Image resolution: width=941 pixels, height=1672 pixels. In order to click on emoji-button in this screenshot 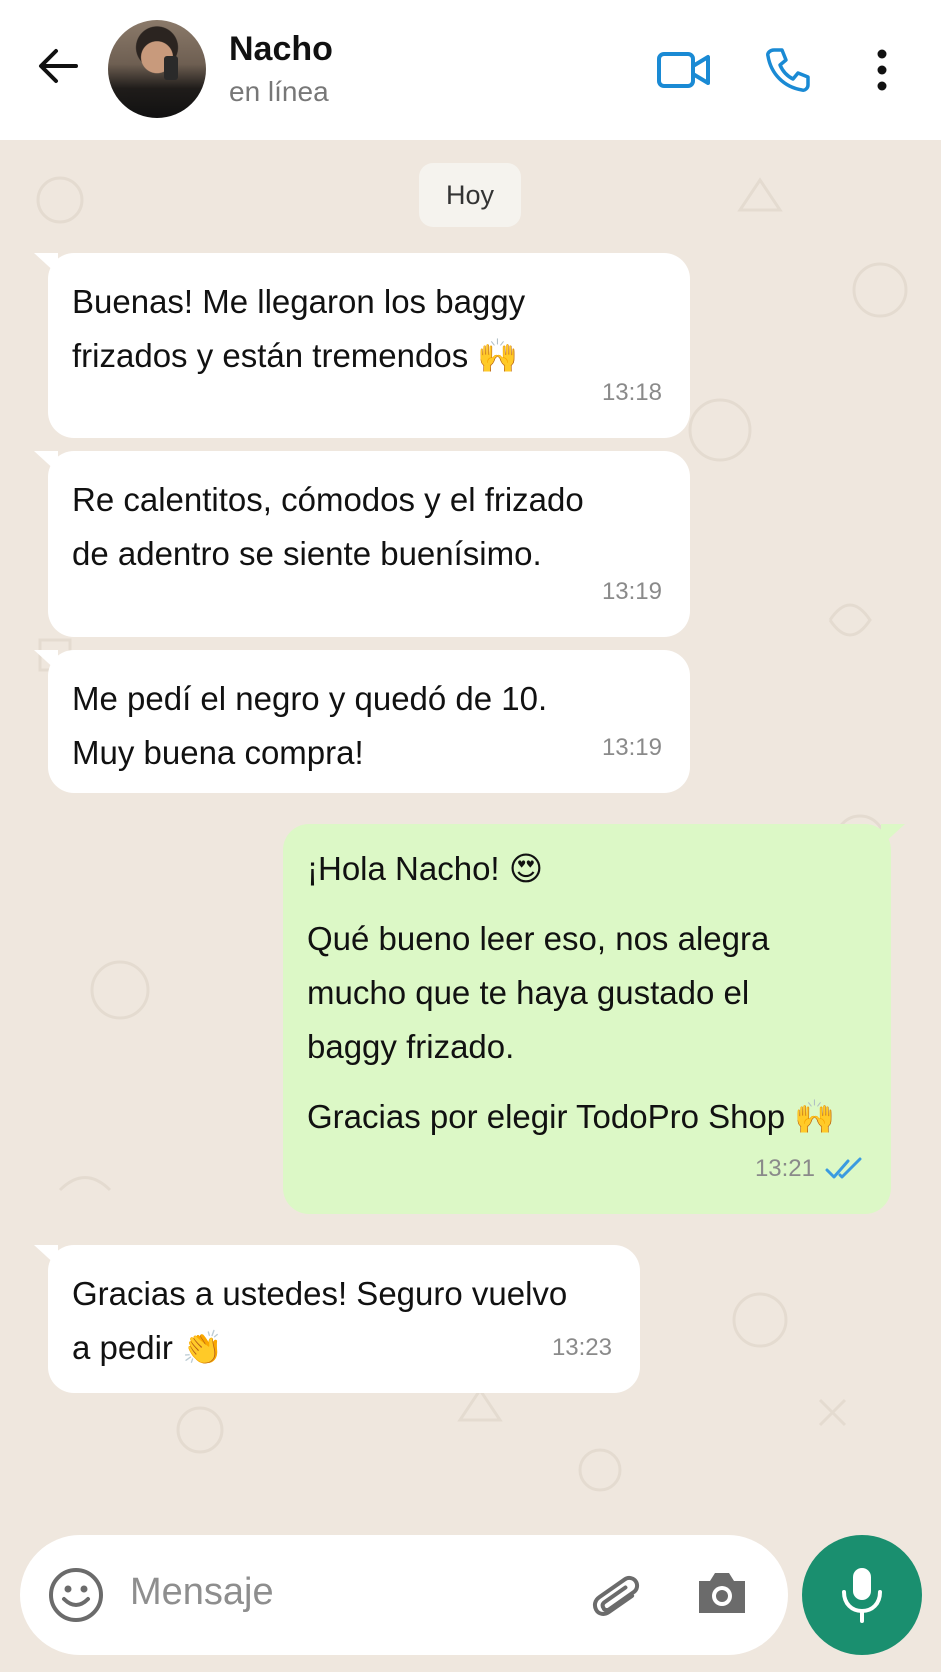, I will do `click(76, 1597)`.